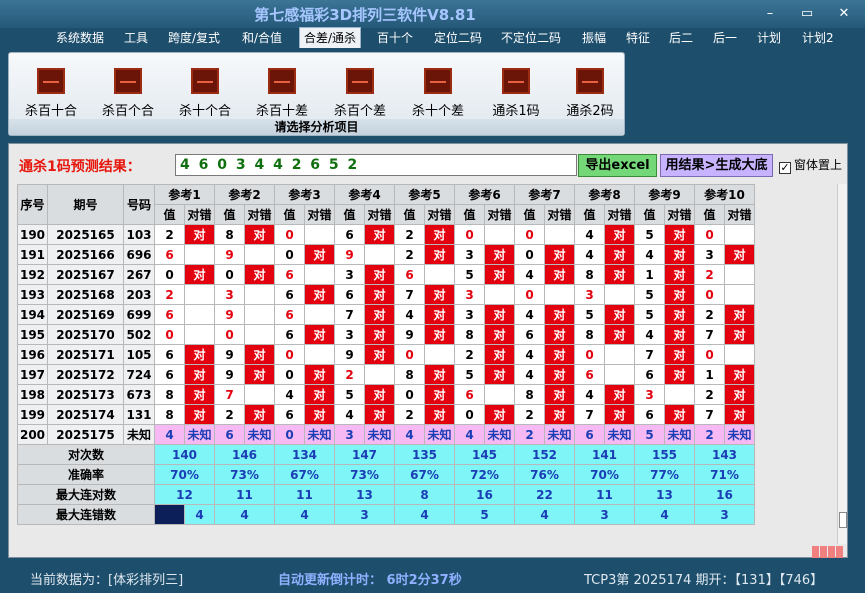 This screenshot has height=593, width=865. I want to click on ribbon-button-7: 通杀2码, so click(590, 92).